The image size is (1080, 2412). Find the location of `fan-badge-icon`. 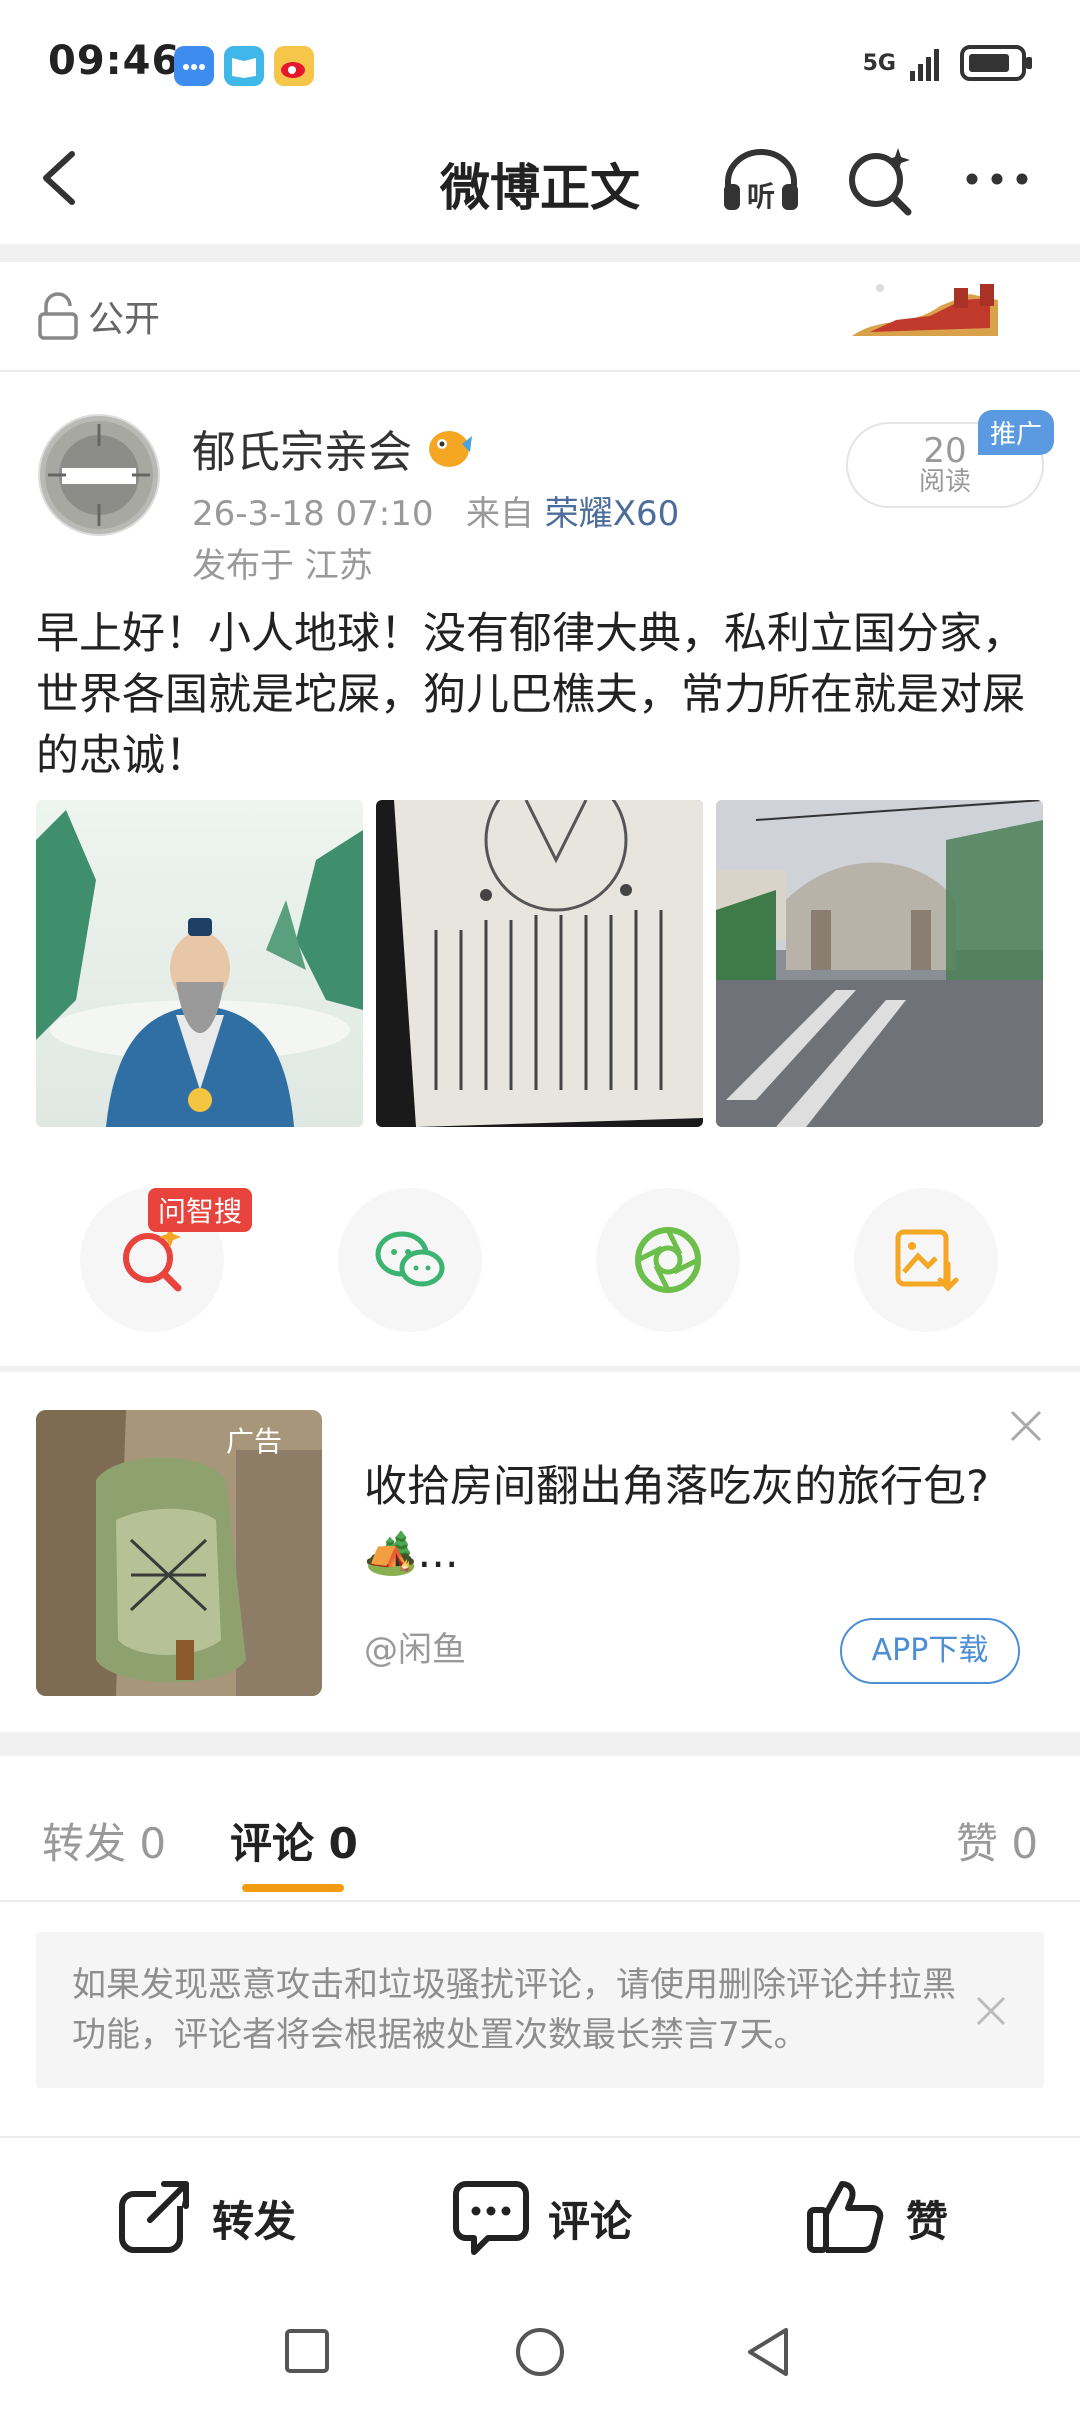

fan-badge-icon is located at coordinates (449, 447).